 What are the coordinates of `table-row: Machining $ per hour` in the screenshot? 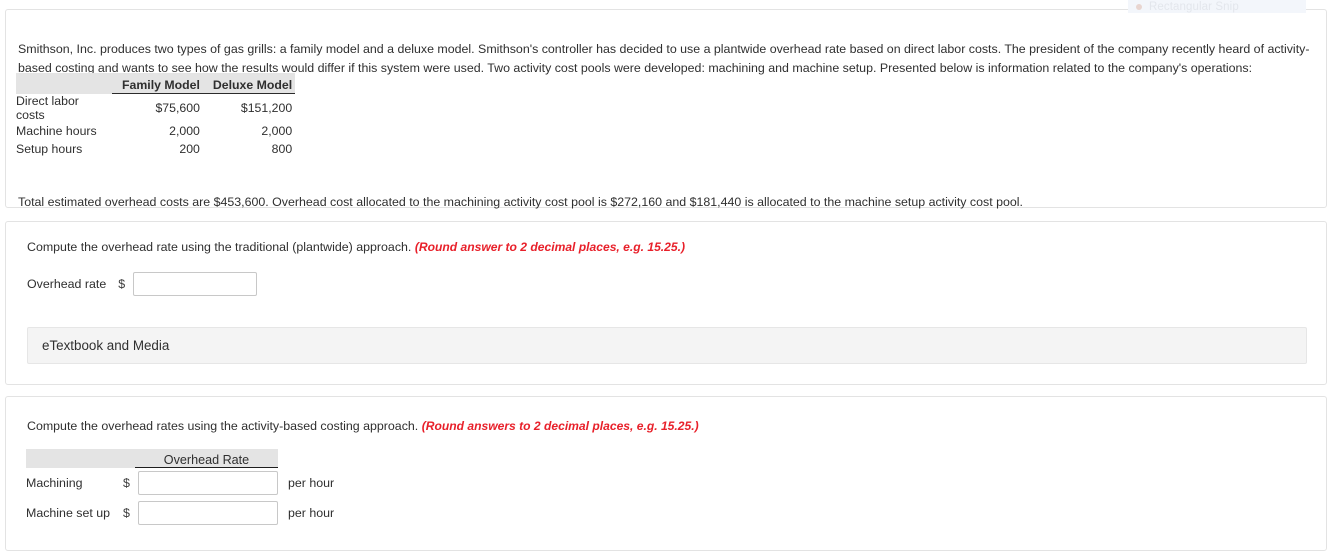 It's located at (181, 483).